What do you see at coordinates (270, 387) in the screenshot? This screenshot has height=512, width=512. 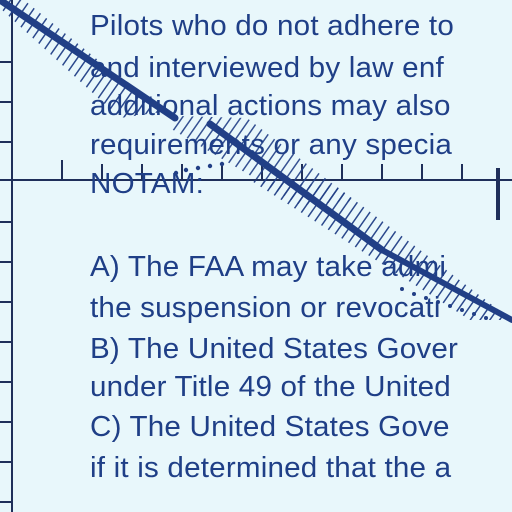 I see `text-line-9: under Title 49 of the United` at bounding box center [270, 387].